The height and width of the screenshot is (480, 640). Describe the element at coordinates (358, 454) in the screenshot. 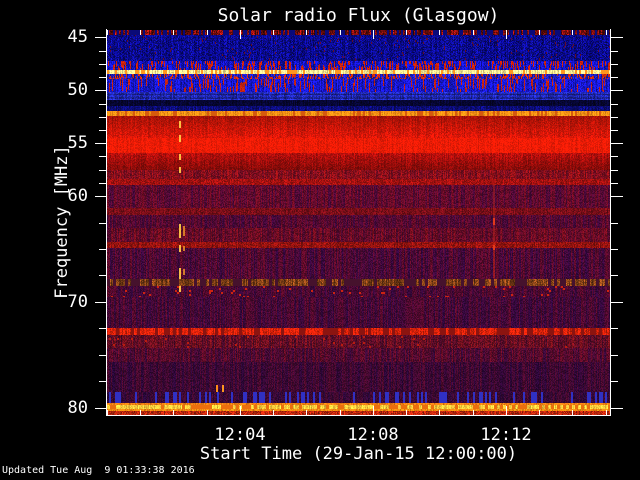

I see `x-axis-label: Start Time (29-Jan-15 12:00:00)` at that location.